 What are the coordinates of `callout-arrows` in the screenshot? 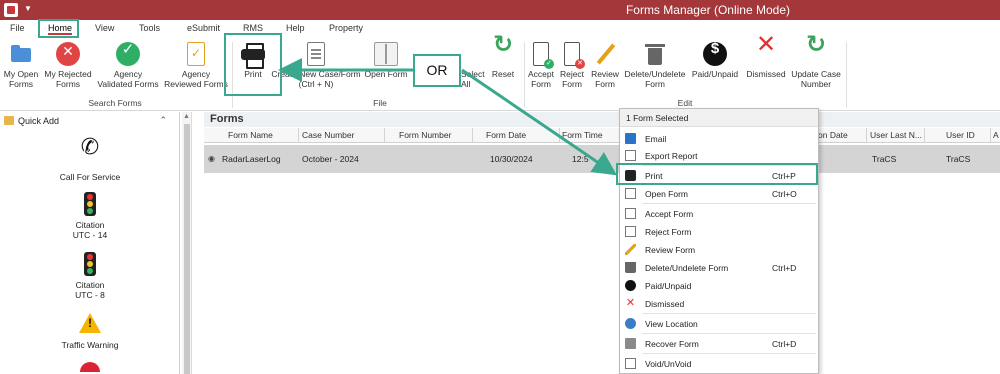 It's located at (447, 117).